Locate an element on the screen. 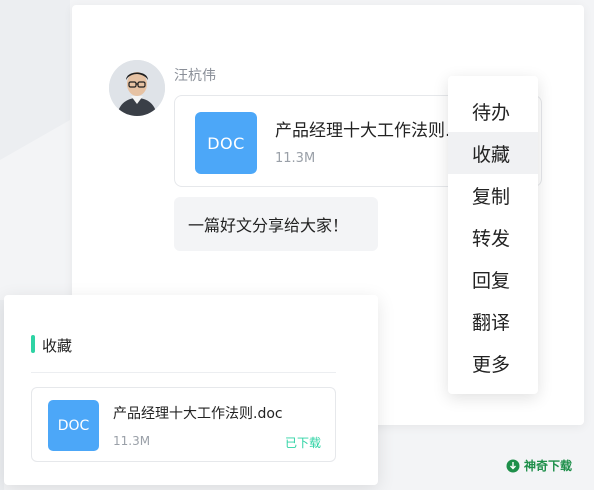  sender-name: 汪杭伟 is located at coordinates (195, 76).